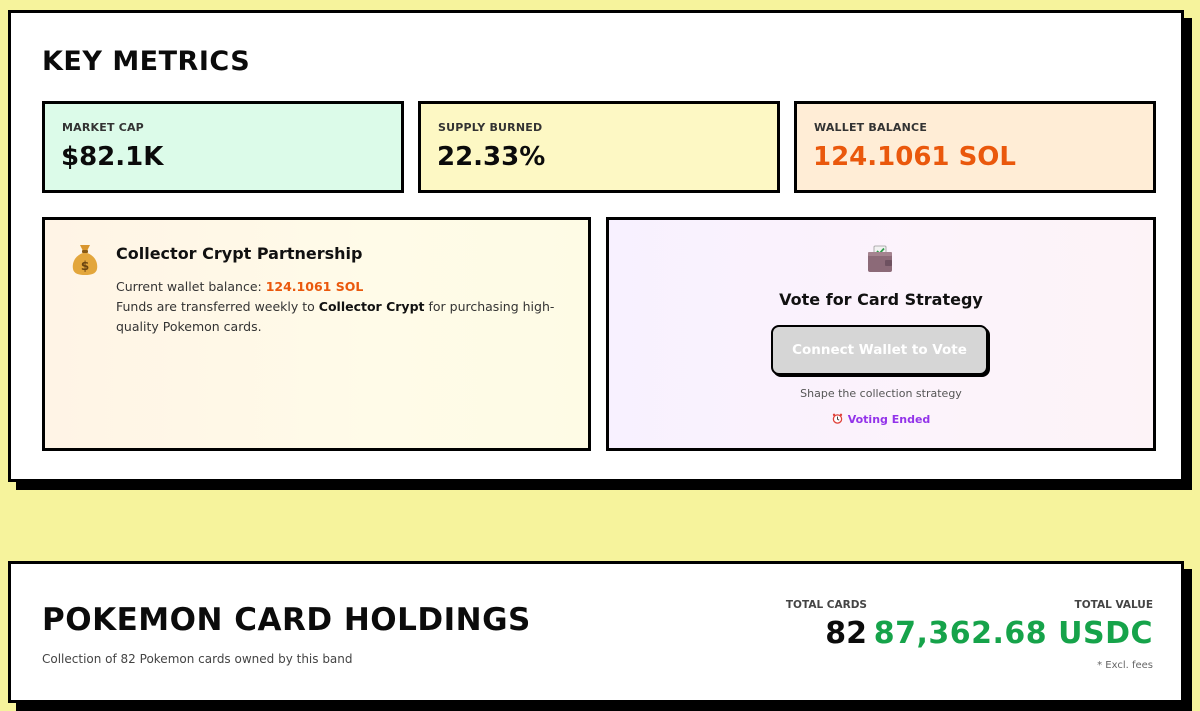 The width and height of the screenshot is (1200, 711). I want to click on balance-prefix: Current wallet balance:, so click(191, 286).